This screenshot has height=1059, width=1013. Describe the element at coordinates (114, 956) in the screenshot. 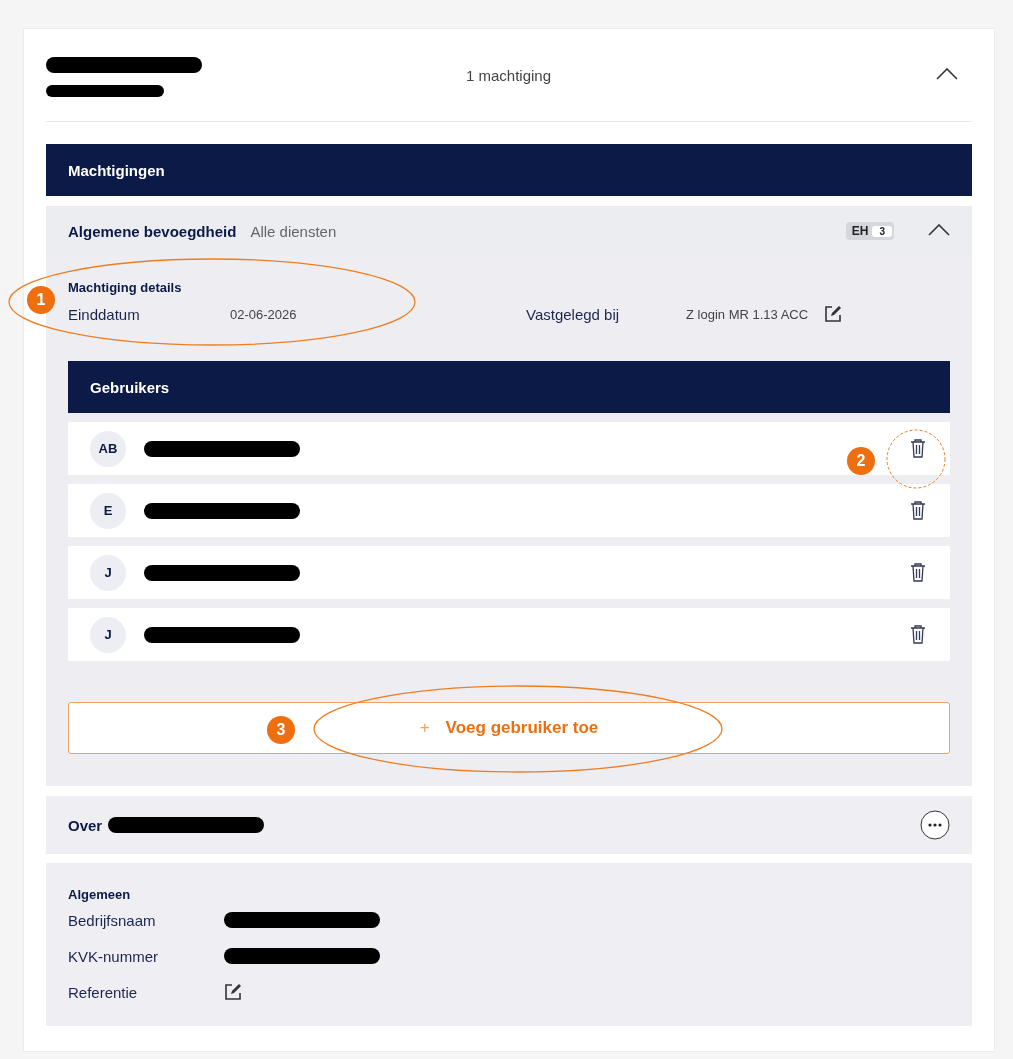

I see `field-label: KVK-nummer` at that location.